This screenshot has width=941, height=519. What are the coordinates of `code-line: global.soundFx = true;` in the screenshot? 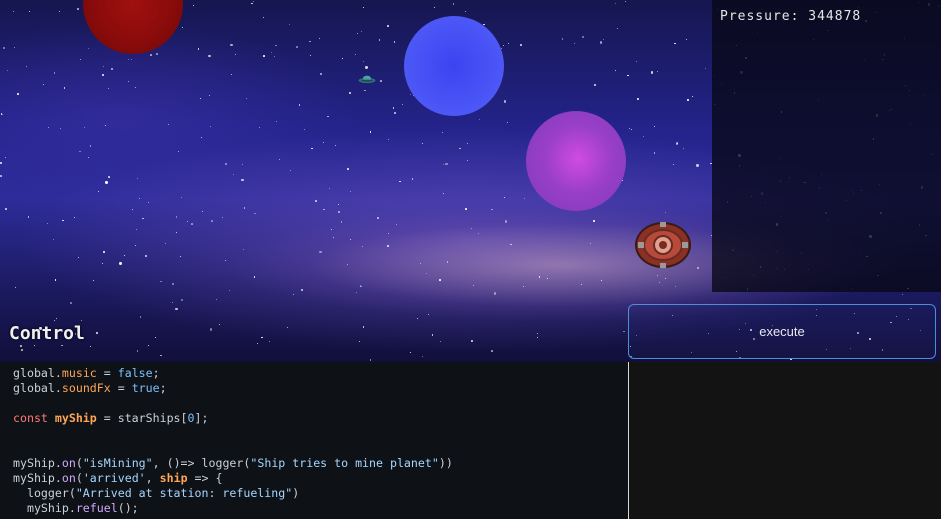 It's located at (90, 388).